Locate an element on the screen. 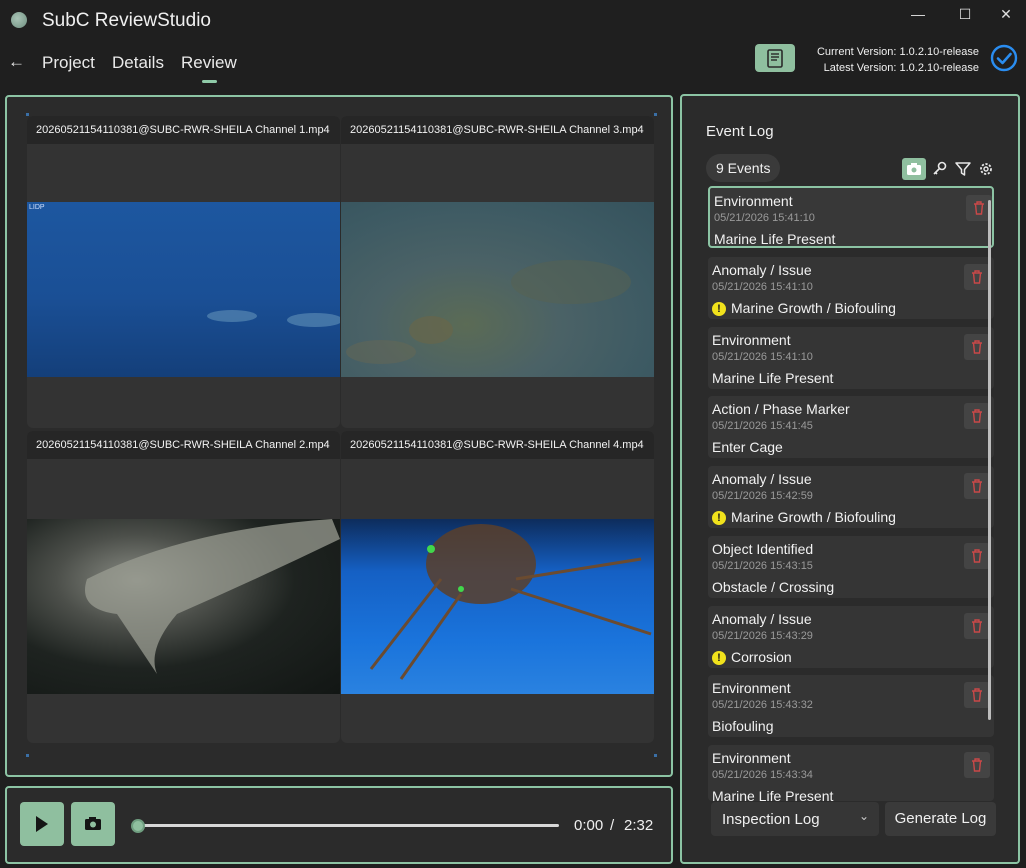  snapshot-filter-button is located at coordinates (914, 169).